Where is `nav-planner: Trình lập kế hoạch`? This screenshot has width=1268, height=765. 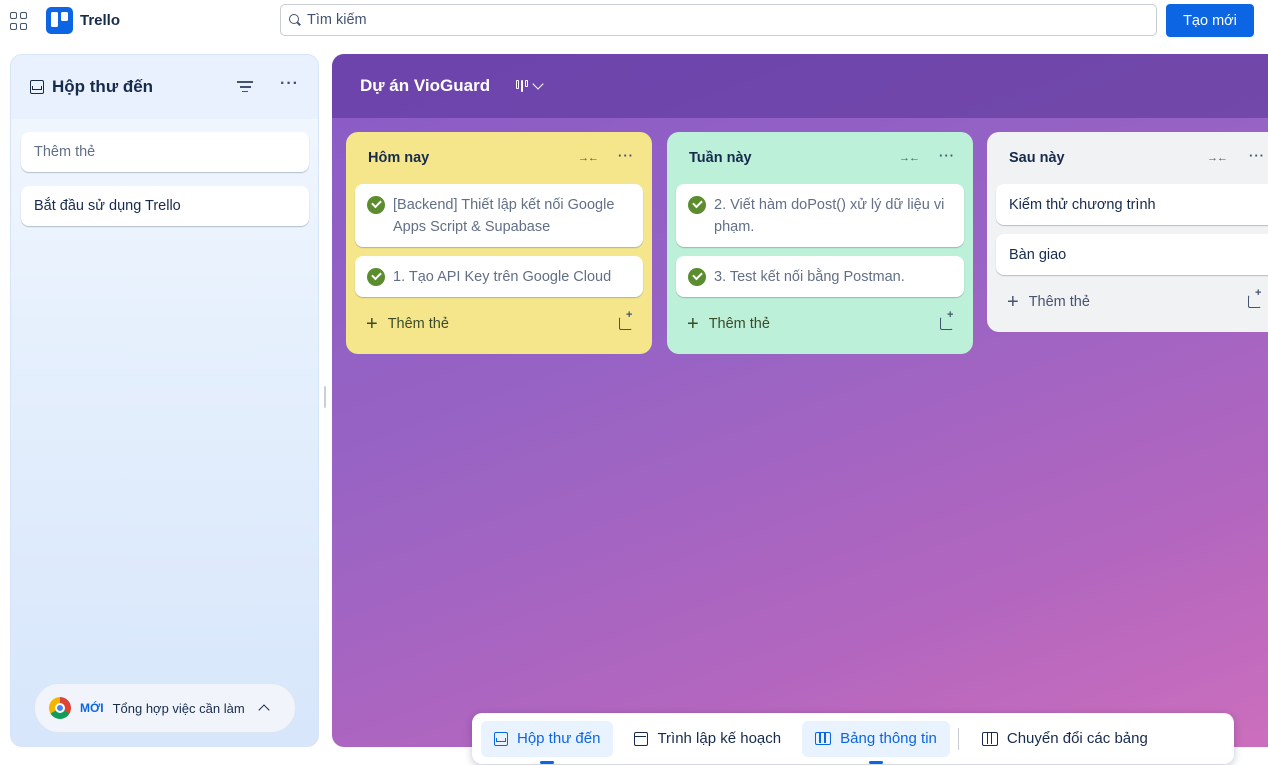
nav-planner: Trình lập kế hoạch is located at coordinates (707, 739).